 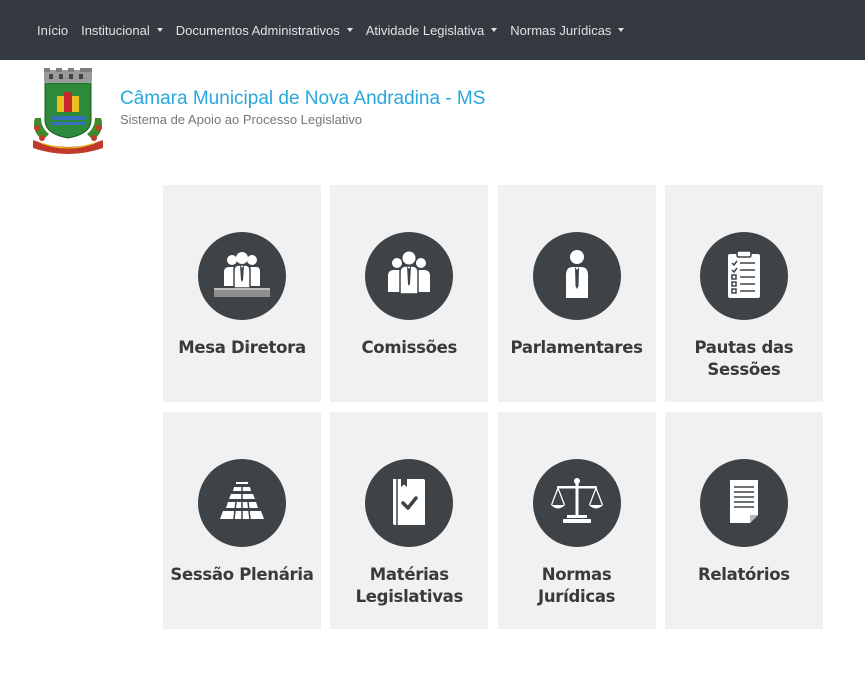 I want to click on tile-normas-juridicas: Normas Jurídicas, so click(x=576, y=520).